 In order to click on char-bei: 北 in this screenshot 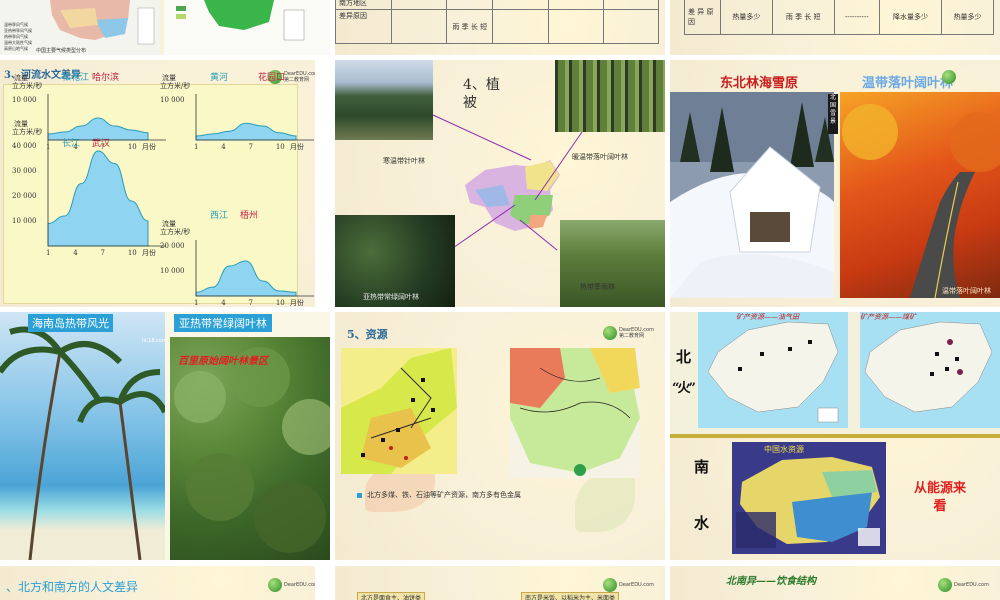, I will do `click(684, 357)`.